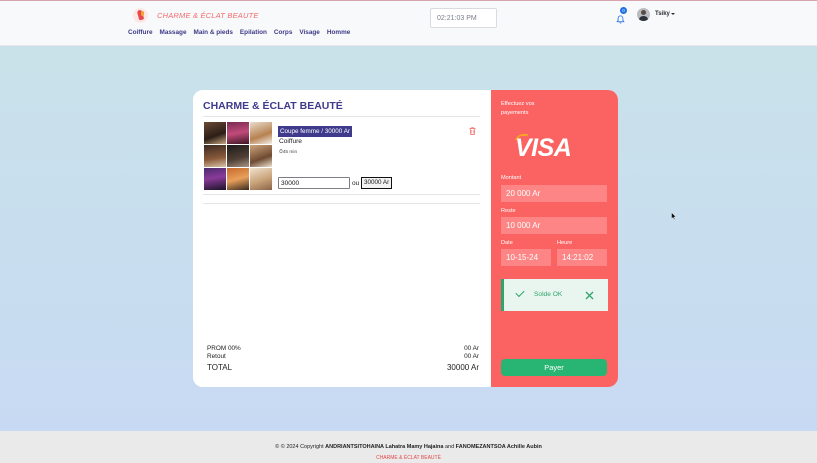 This screenshot has width=817, height=463. Describe the element at coordinates (224, 348) in the screenshot. I see `promo-label: PROM 00%` at that location.